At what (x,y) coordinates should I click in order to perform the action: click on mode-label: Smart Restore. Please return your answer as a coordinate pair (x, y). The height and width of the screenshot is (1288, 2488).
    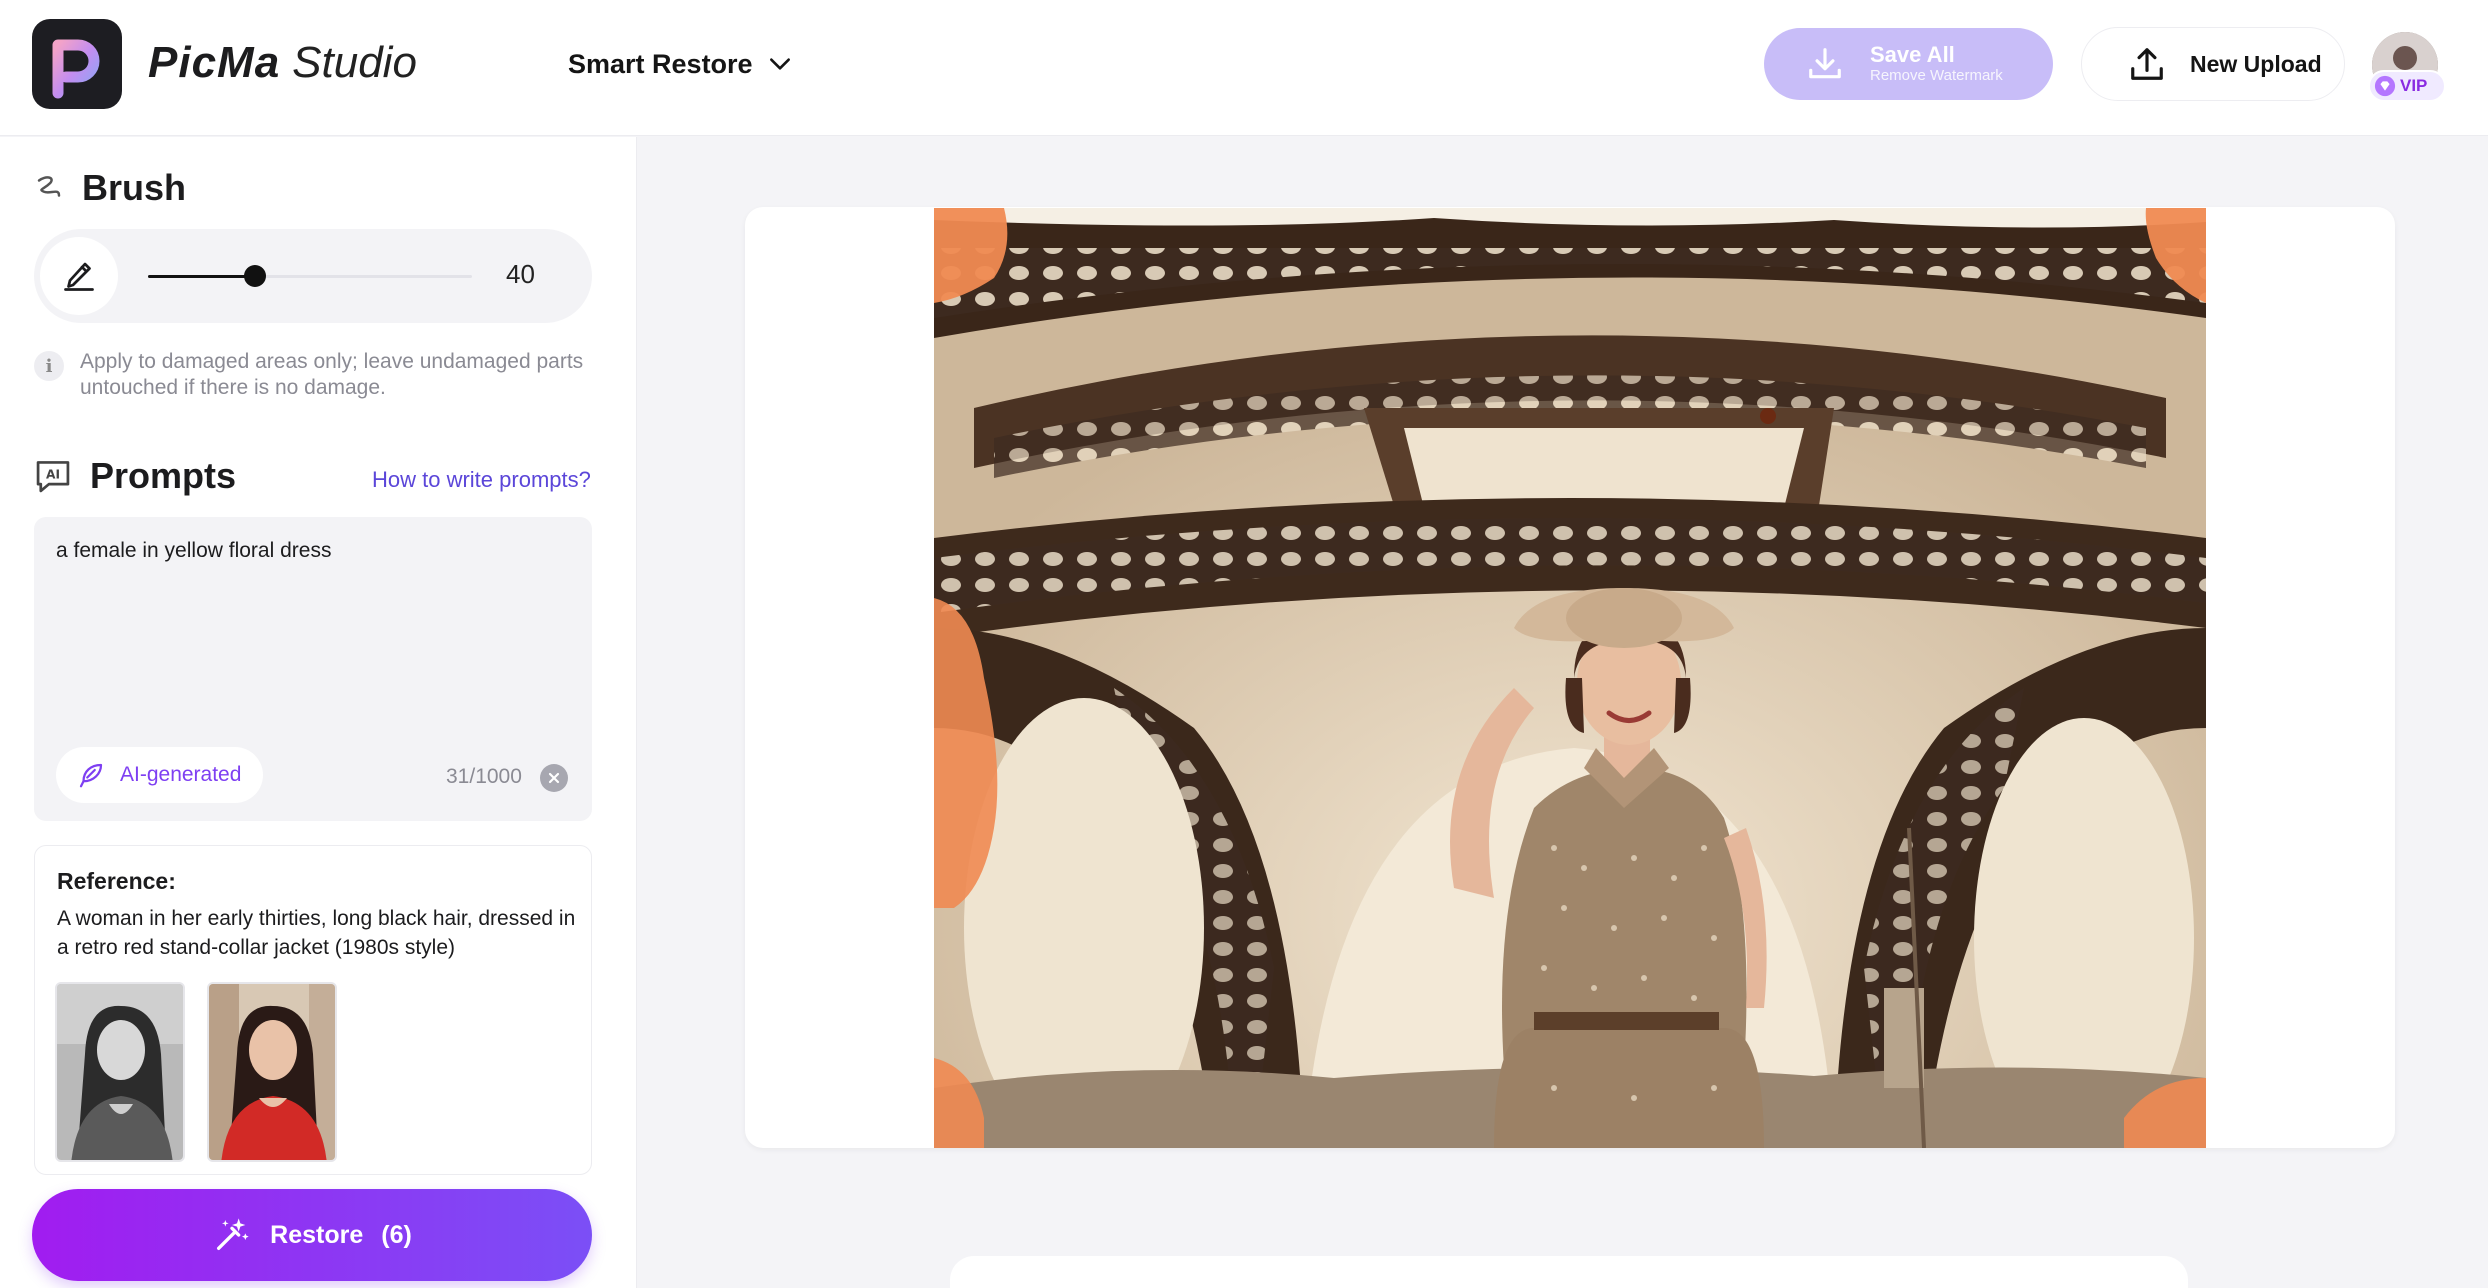
    Looking at the image, I should click on (660, 63).